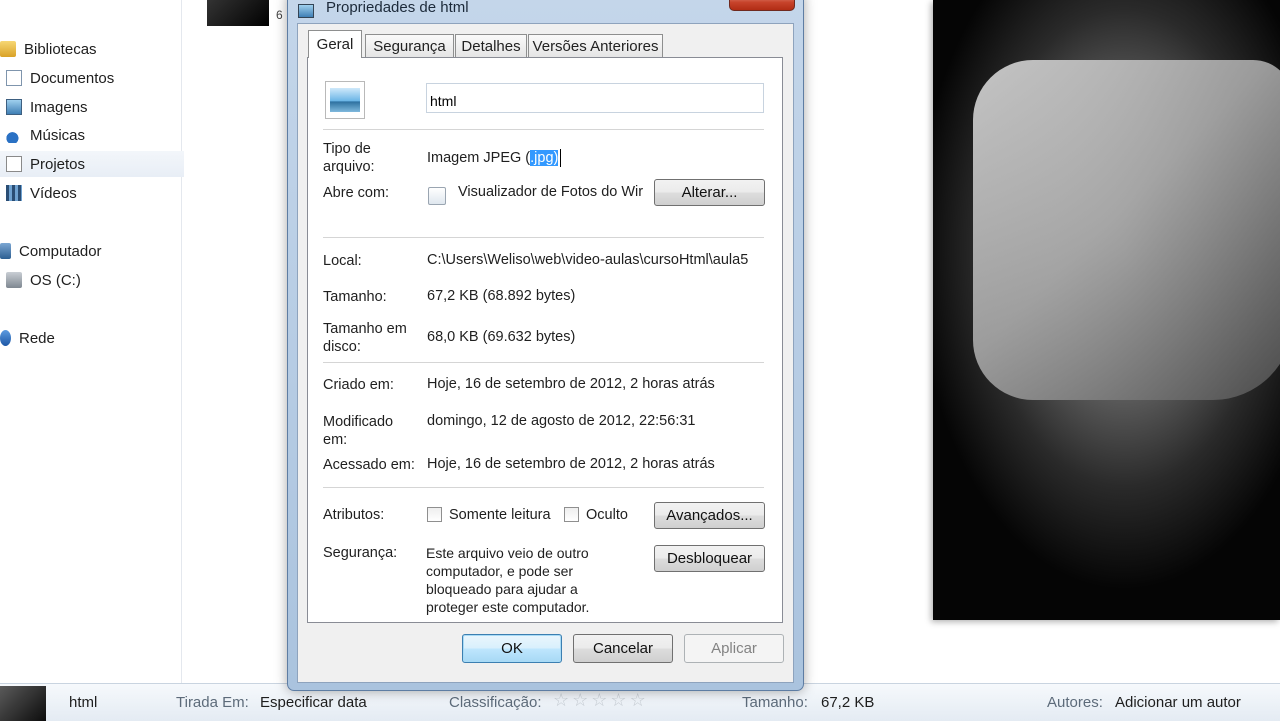 Image resolution: width=1280 pixels, height=721 pixels. What do you see at coordinates (437, 196) in the screenshot?
I see `photo-viewer-icon` at bounding box center [437, 196].